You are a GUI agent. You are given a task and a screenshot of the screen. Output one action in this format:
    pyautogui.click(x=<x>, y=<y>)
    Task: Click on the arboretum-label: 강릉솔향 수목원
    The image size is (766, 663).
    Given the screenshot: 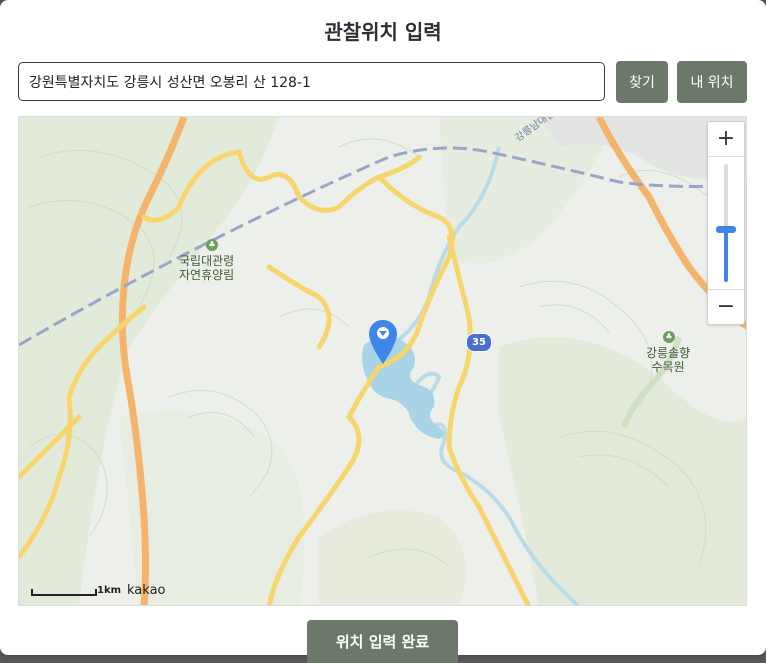 What is the action you would take?
    pyautogui.click(x=668, y=360)
    